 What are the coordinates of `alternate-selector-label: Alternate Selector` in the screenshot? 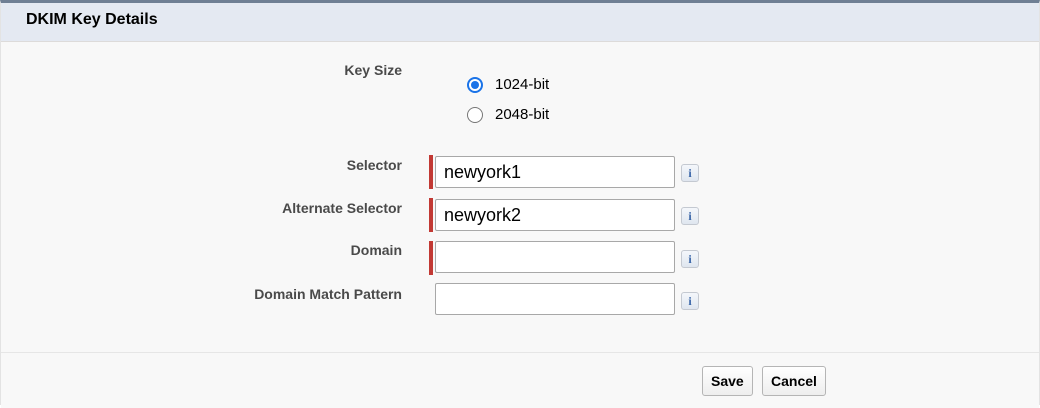 It's located at (342, 208).